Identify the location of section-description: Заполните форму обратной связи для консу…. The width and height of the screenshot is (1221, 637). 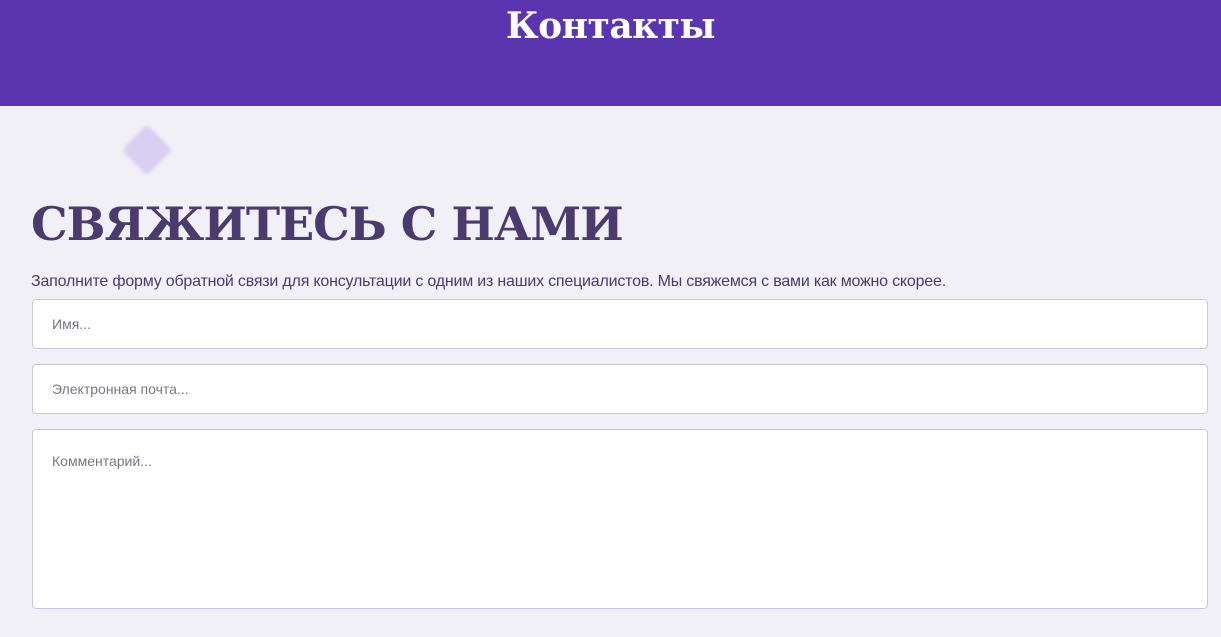
(488, 281).